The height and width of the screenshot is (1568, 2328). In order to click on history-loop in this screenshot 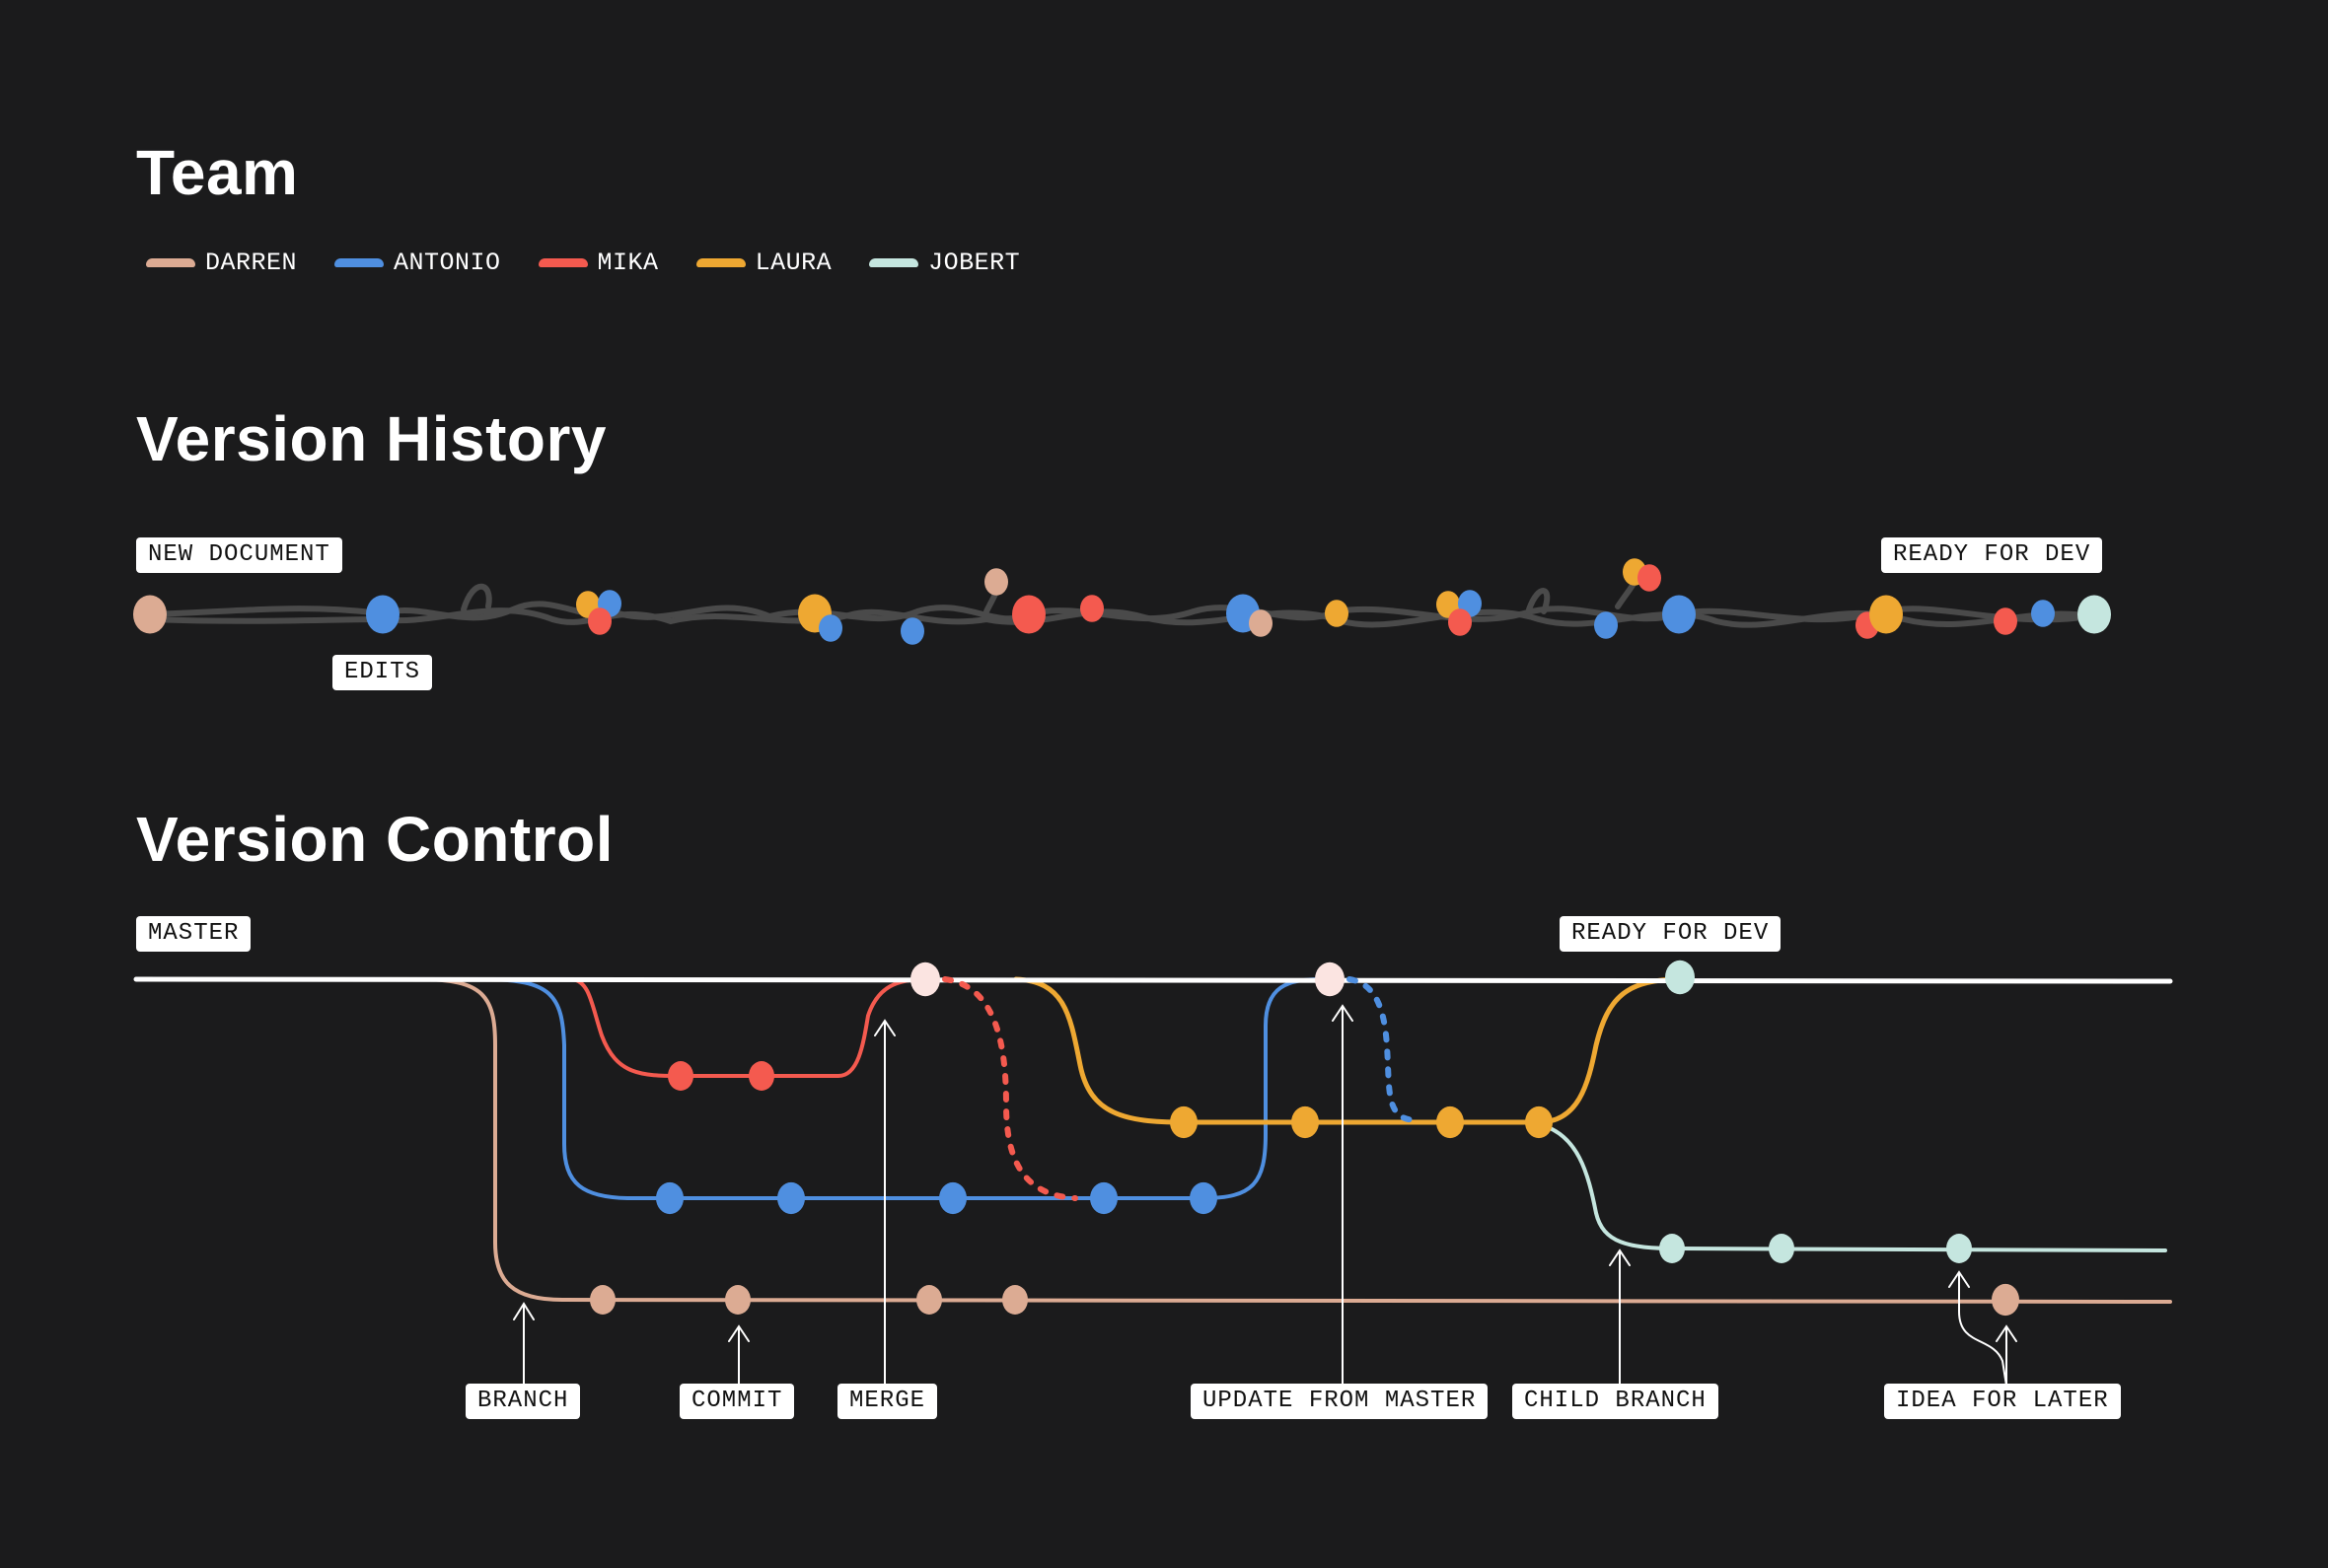, I will do `click(476, 597)`.